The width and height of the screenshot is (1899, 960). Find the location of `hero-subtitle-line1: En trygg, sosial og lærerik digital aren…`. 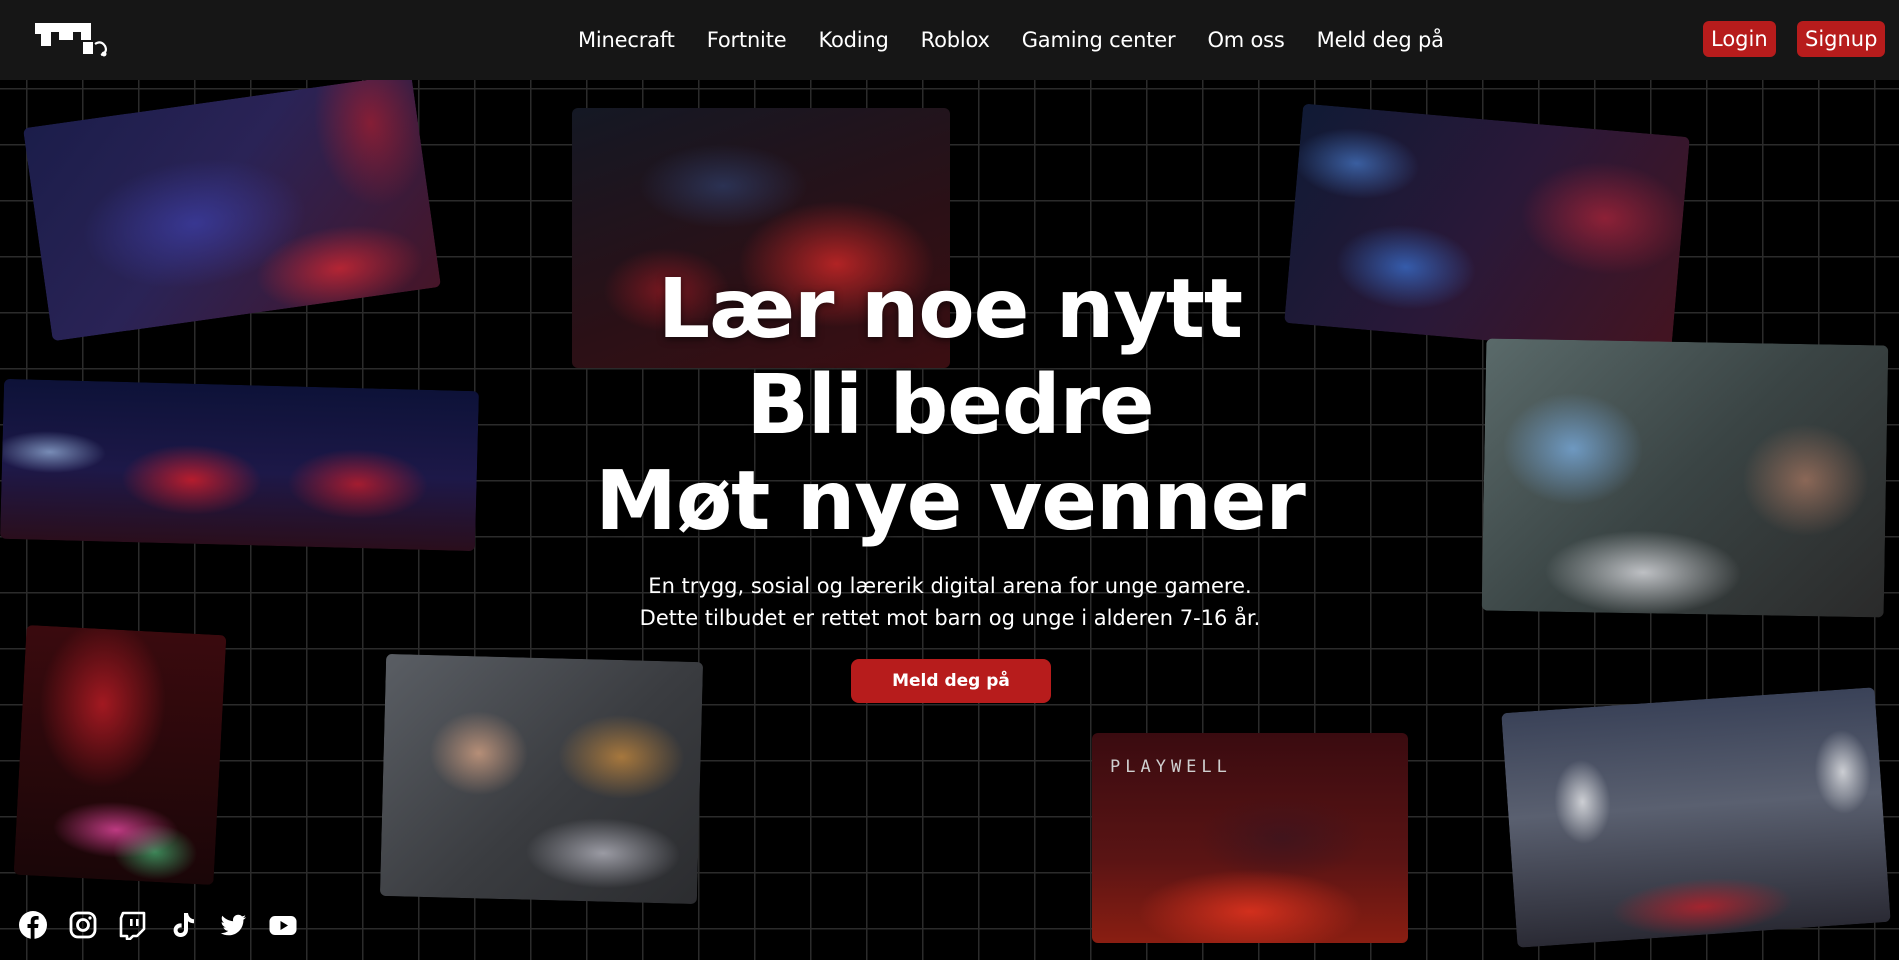

hero-subtitle-line1: En trygg, sosial og lærerik digital aren… is located at coordinates (950, 586).